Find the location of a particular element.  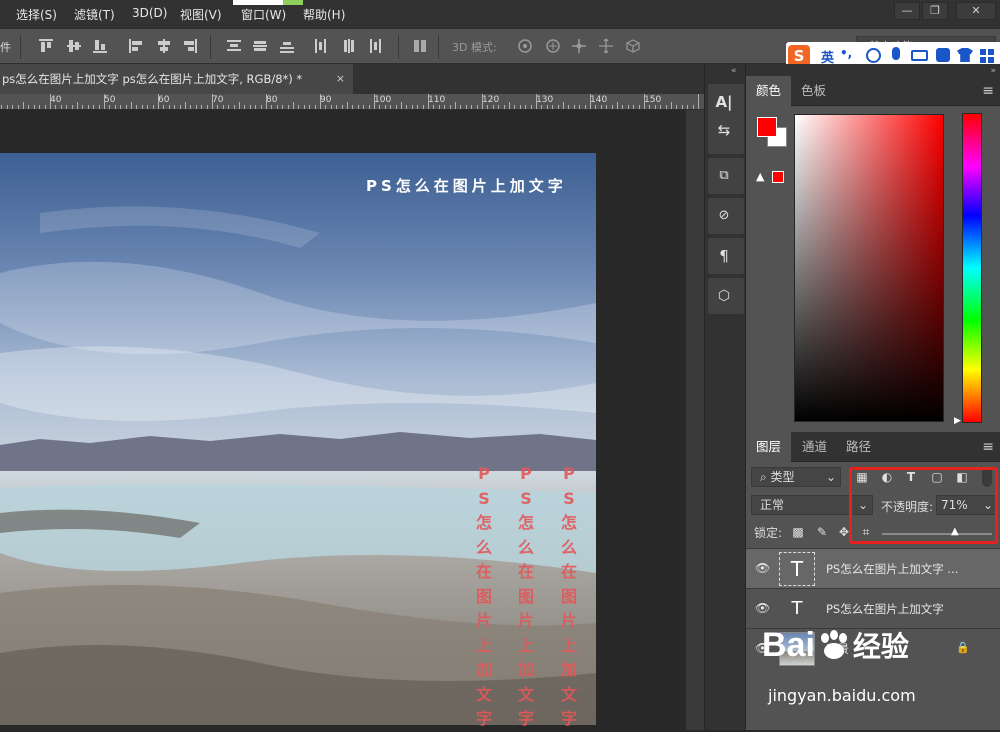

baidu-jingyan-logo: Bai 经验 is located at coordinates (835, 645).